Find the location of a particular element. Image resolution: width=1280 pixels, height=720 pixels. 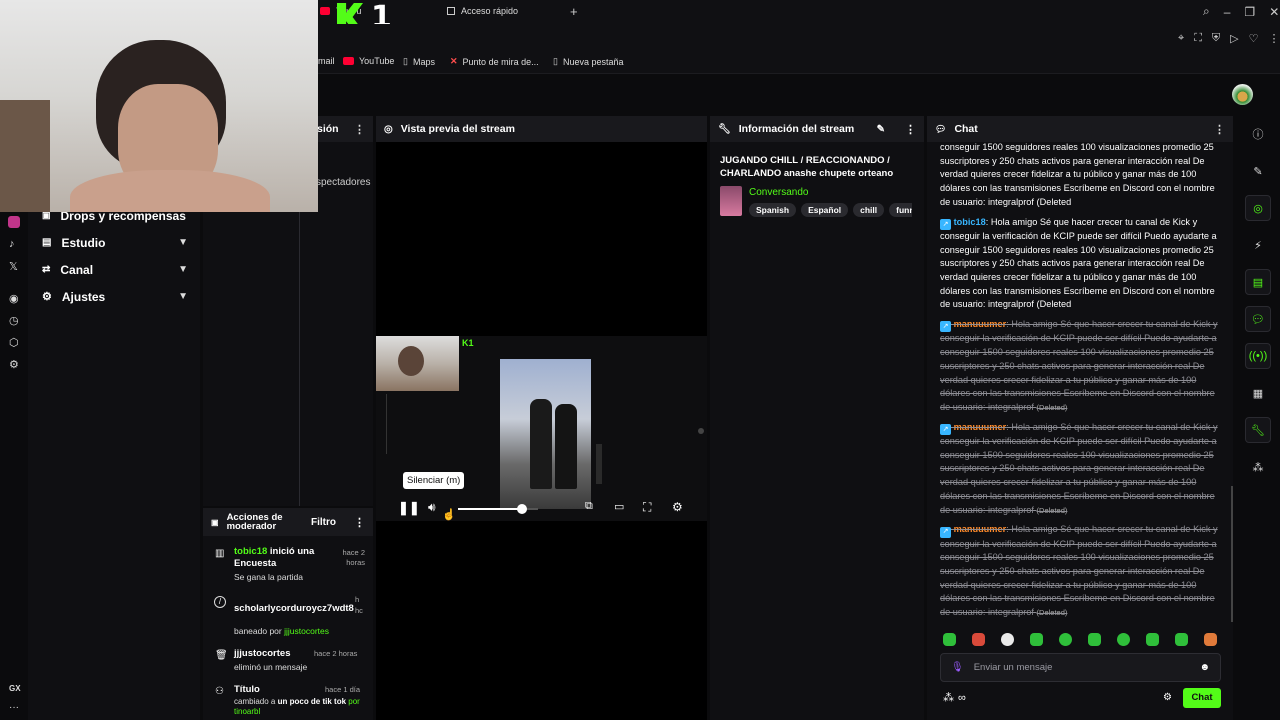

volume-knob is located at coordinates (522, 509).